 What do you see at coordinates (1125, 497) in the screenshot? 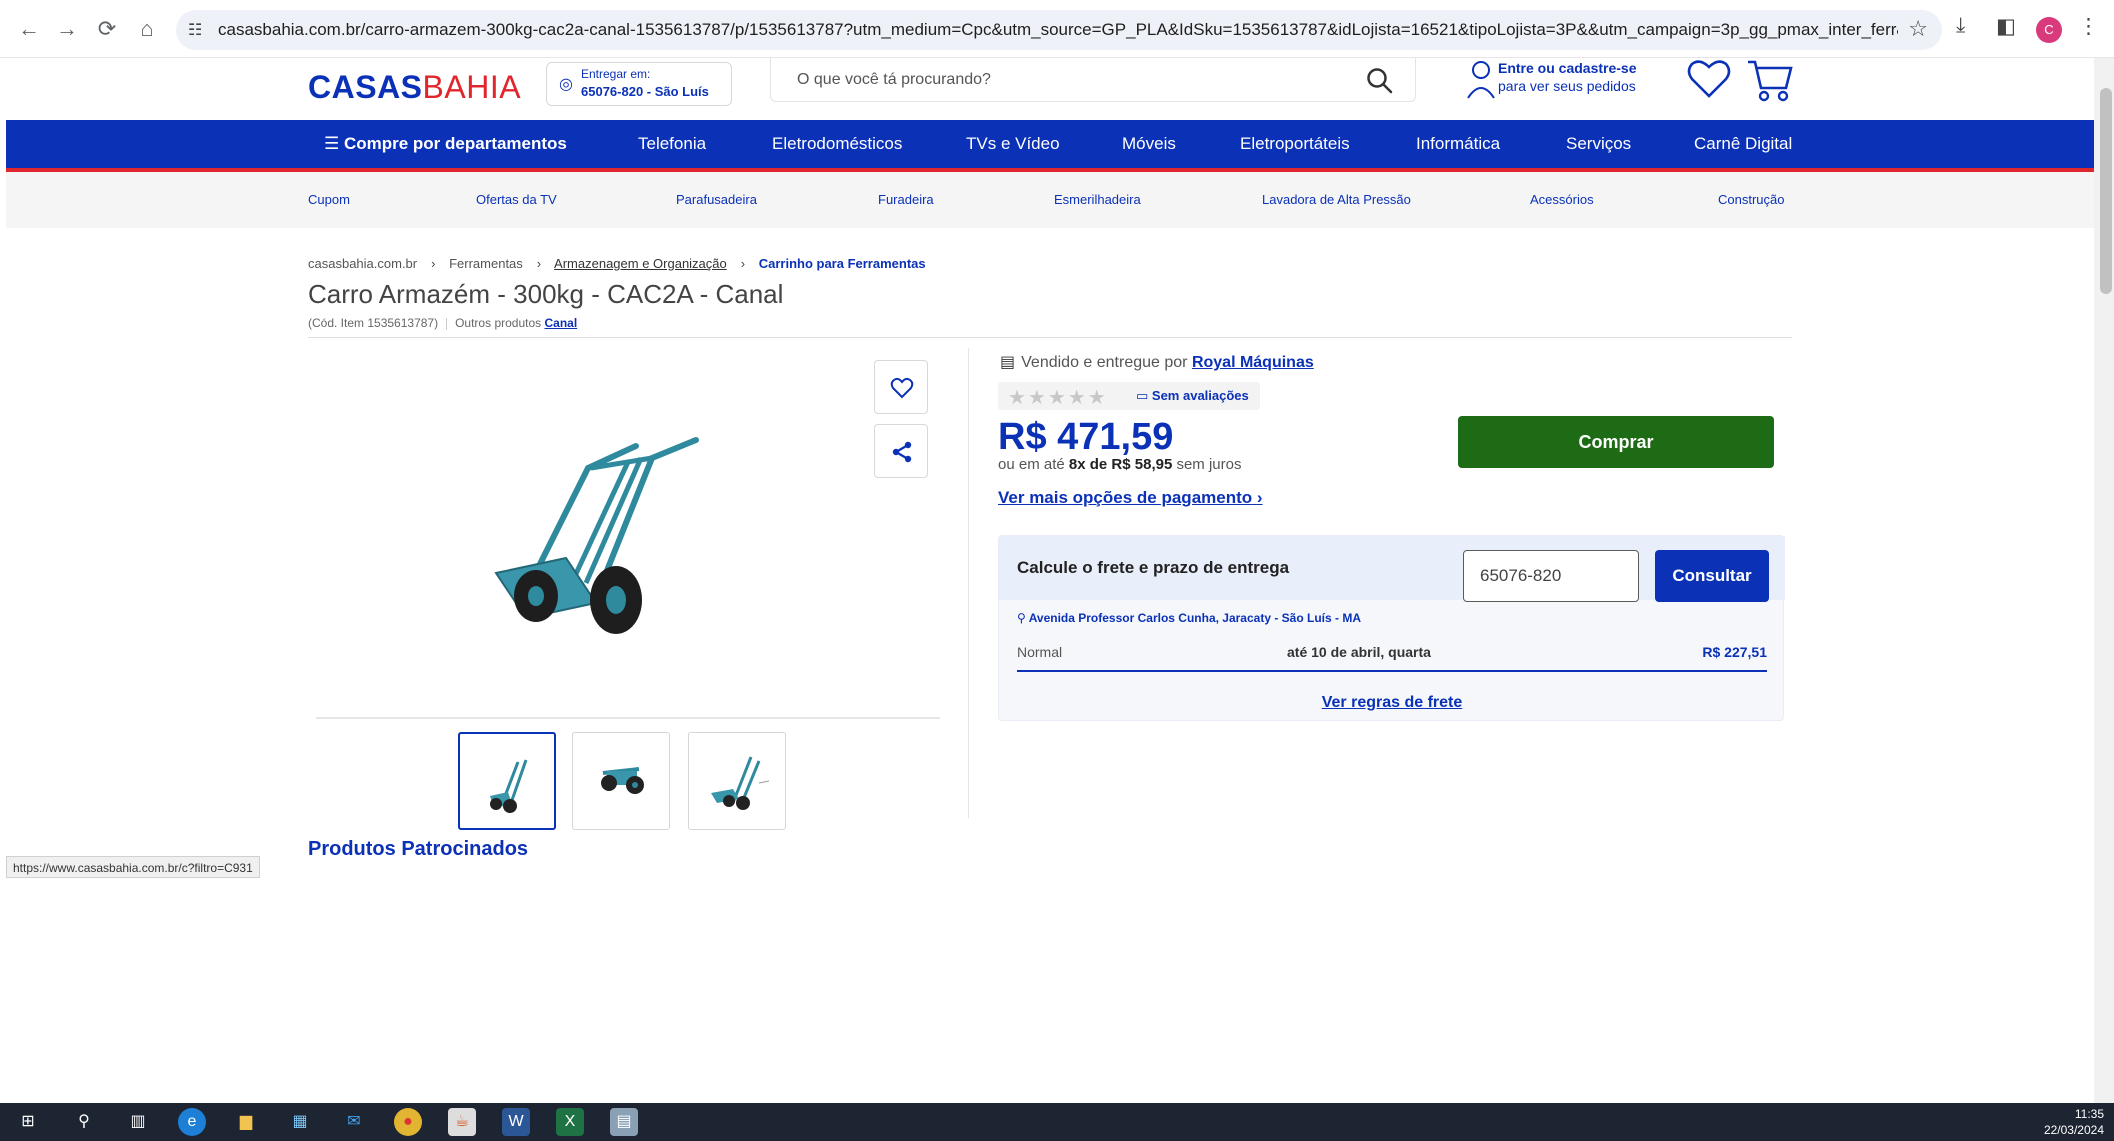
I see `more-payment-text: Ver mais opções de pagamento` at bounding box center [1125, 497].